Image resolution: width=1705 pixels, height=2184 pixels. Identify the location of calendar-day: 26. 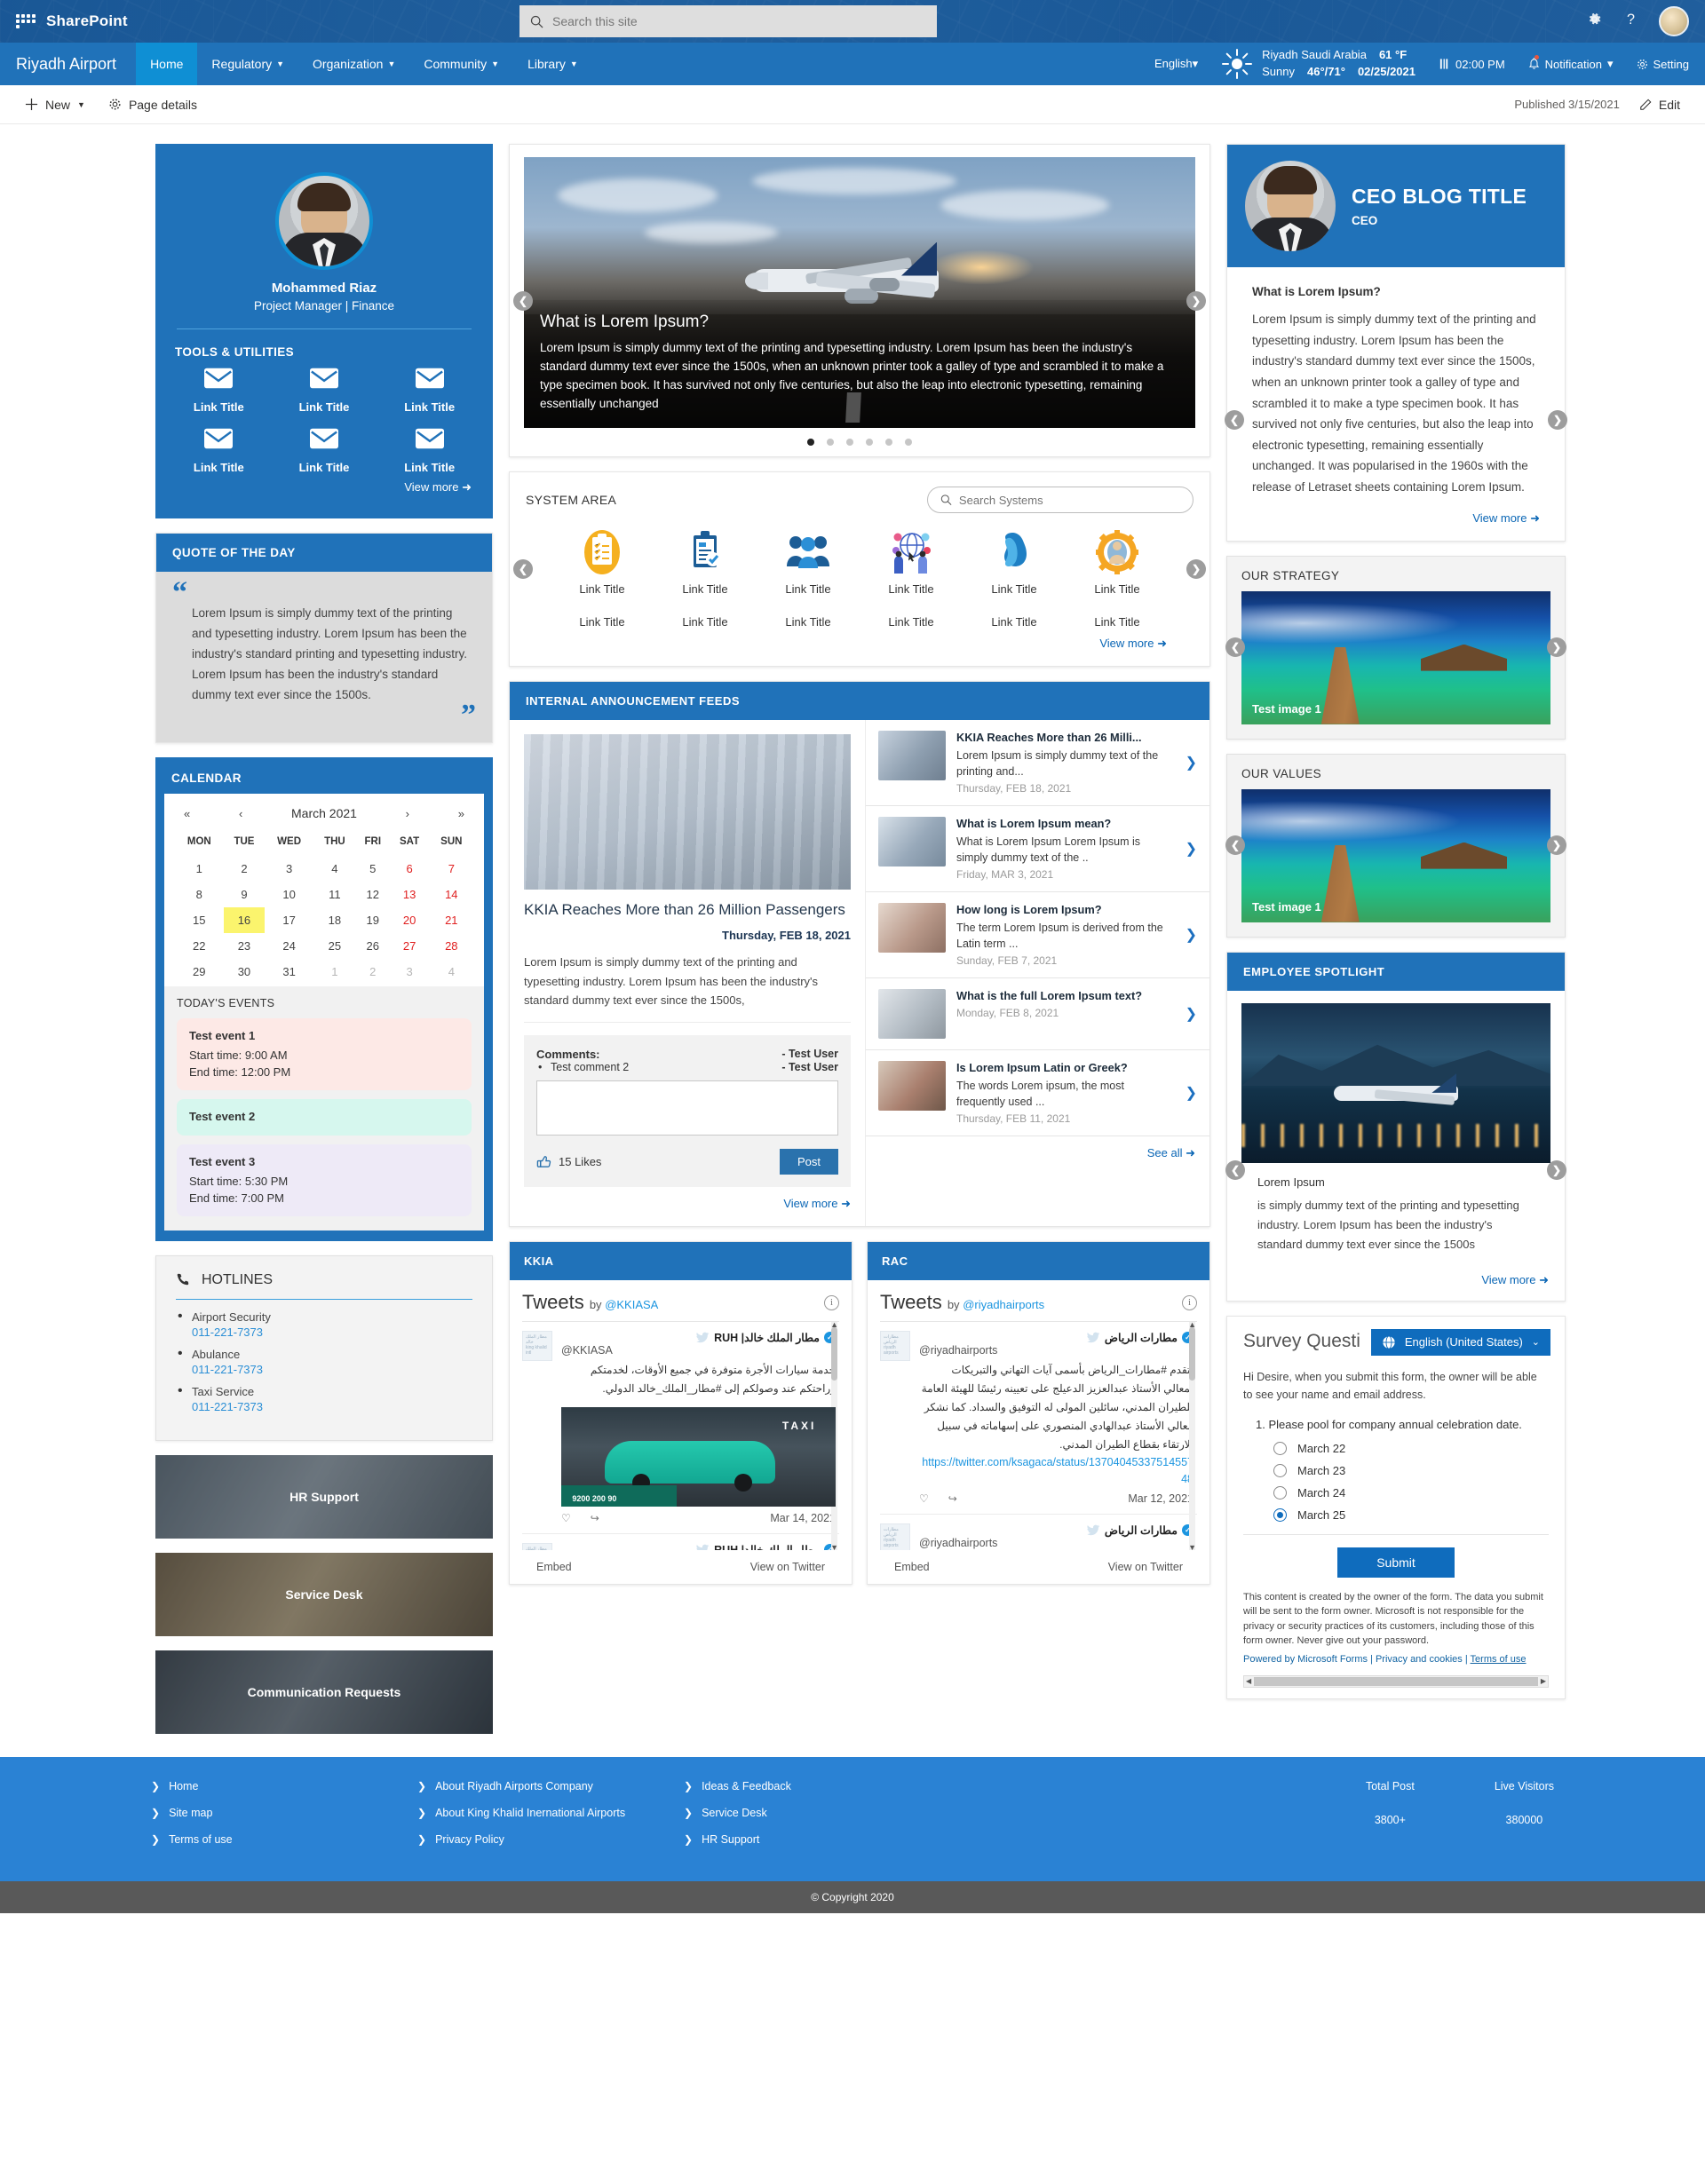
(373, 946).